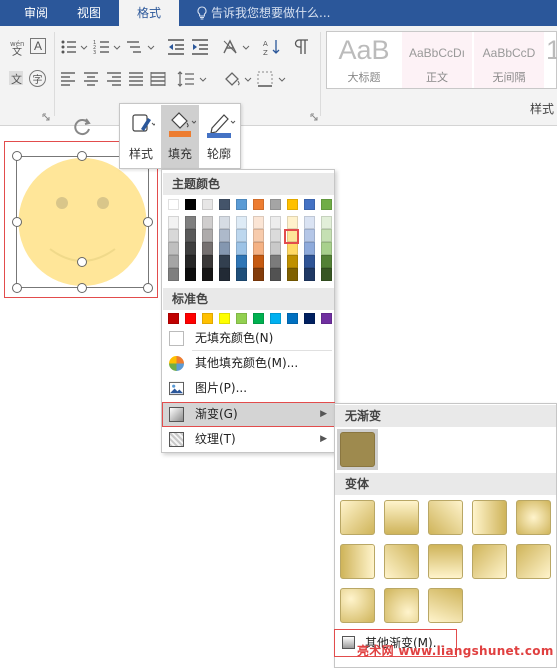  Describe the element at coordinates (248, 414) in the screenshot. I see `gradient-fill-option: 渐变(G) ▶` at that location.